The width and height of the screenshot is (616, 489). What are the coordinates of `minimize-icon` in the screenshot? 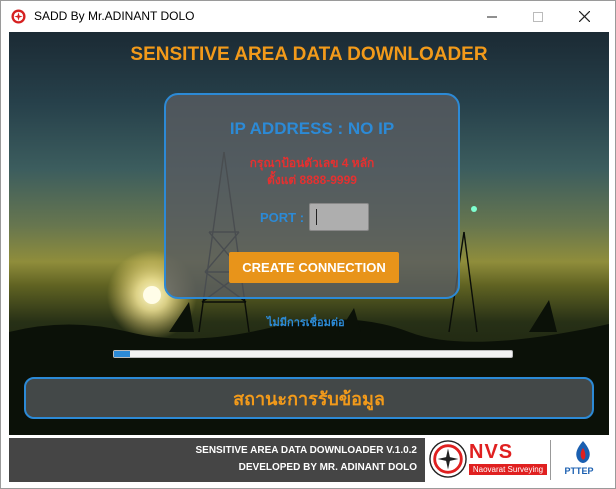 It's located at (492, 16).